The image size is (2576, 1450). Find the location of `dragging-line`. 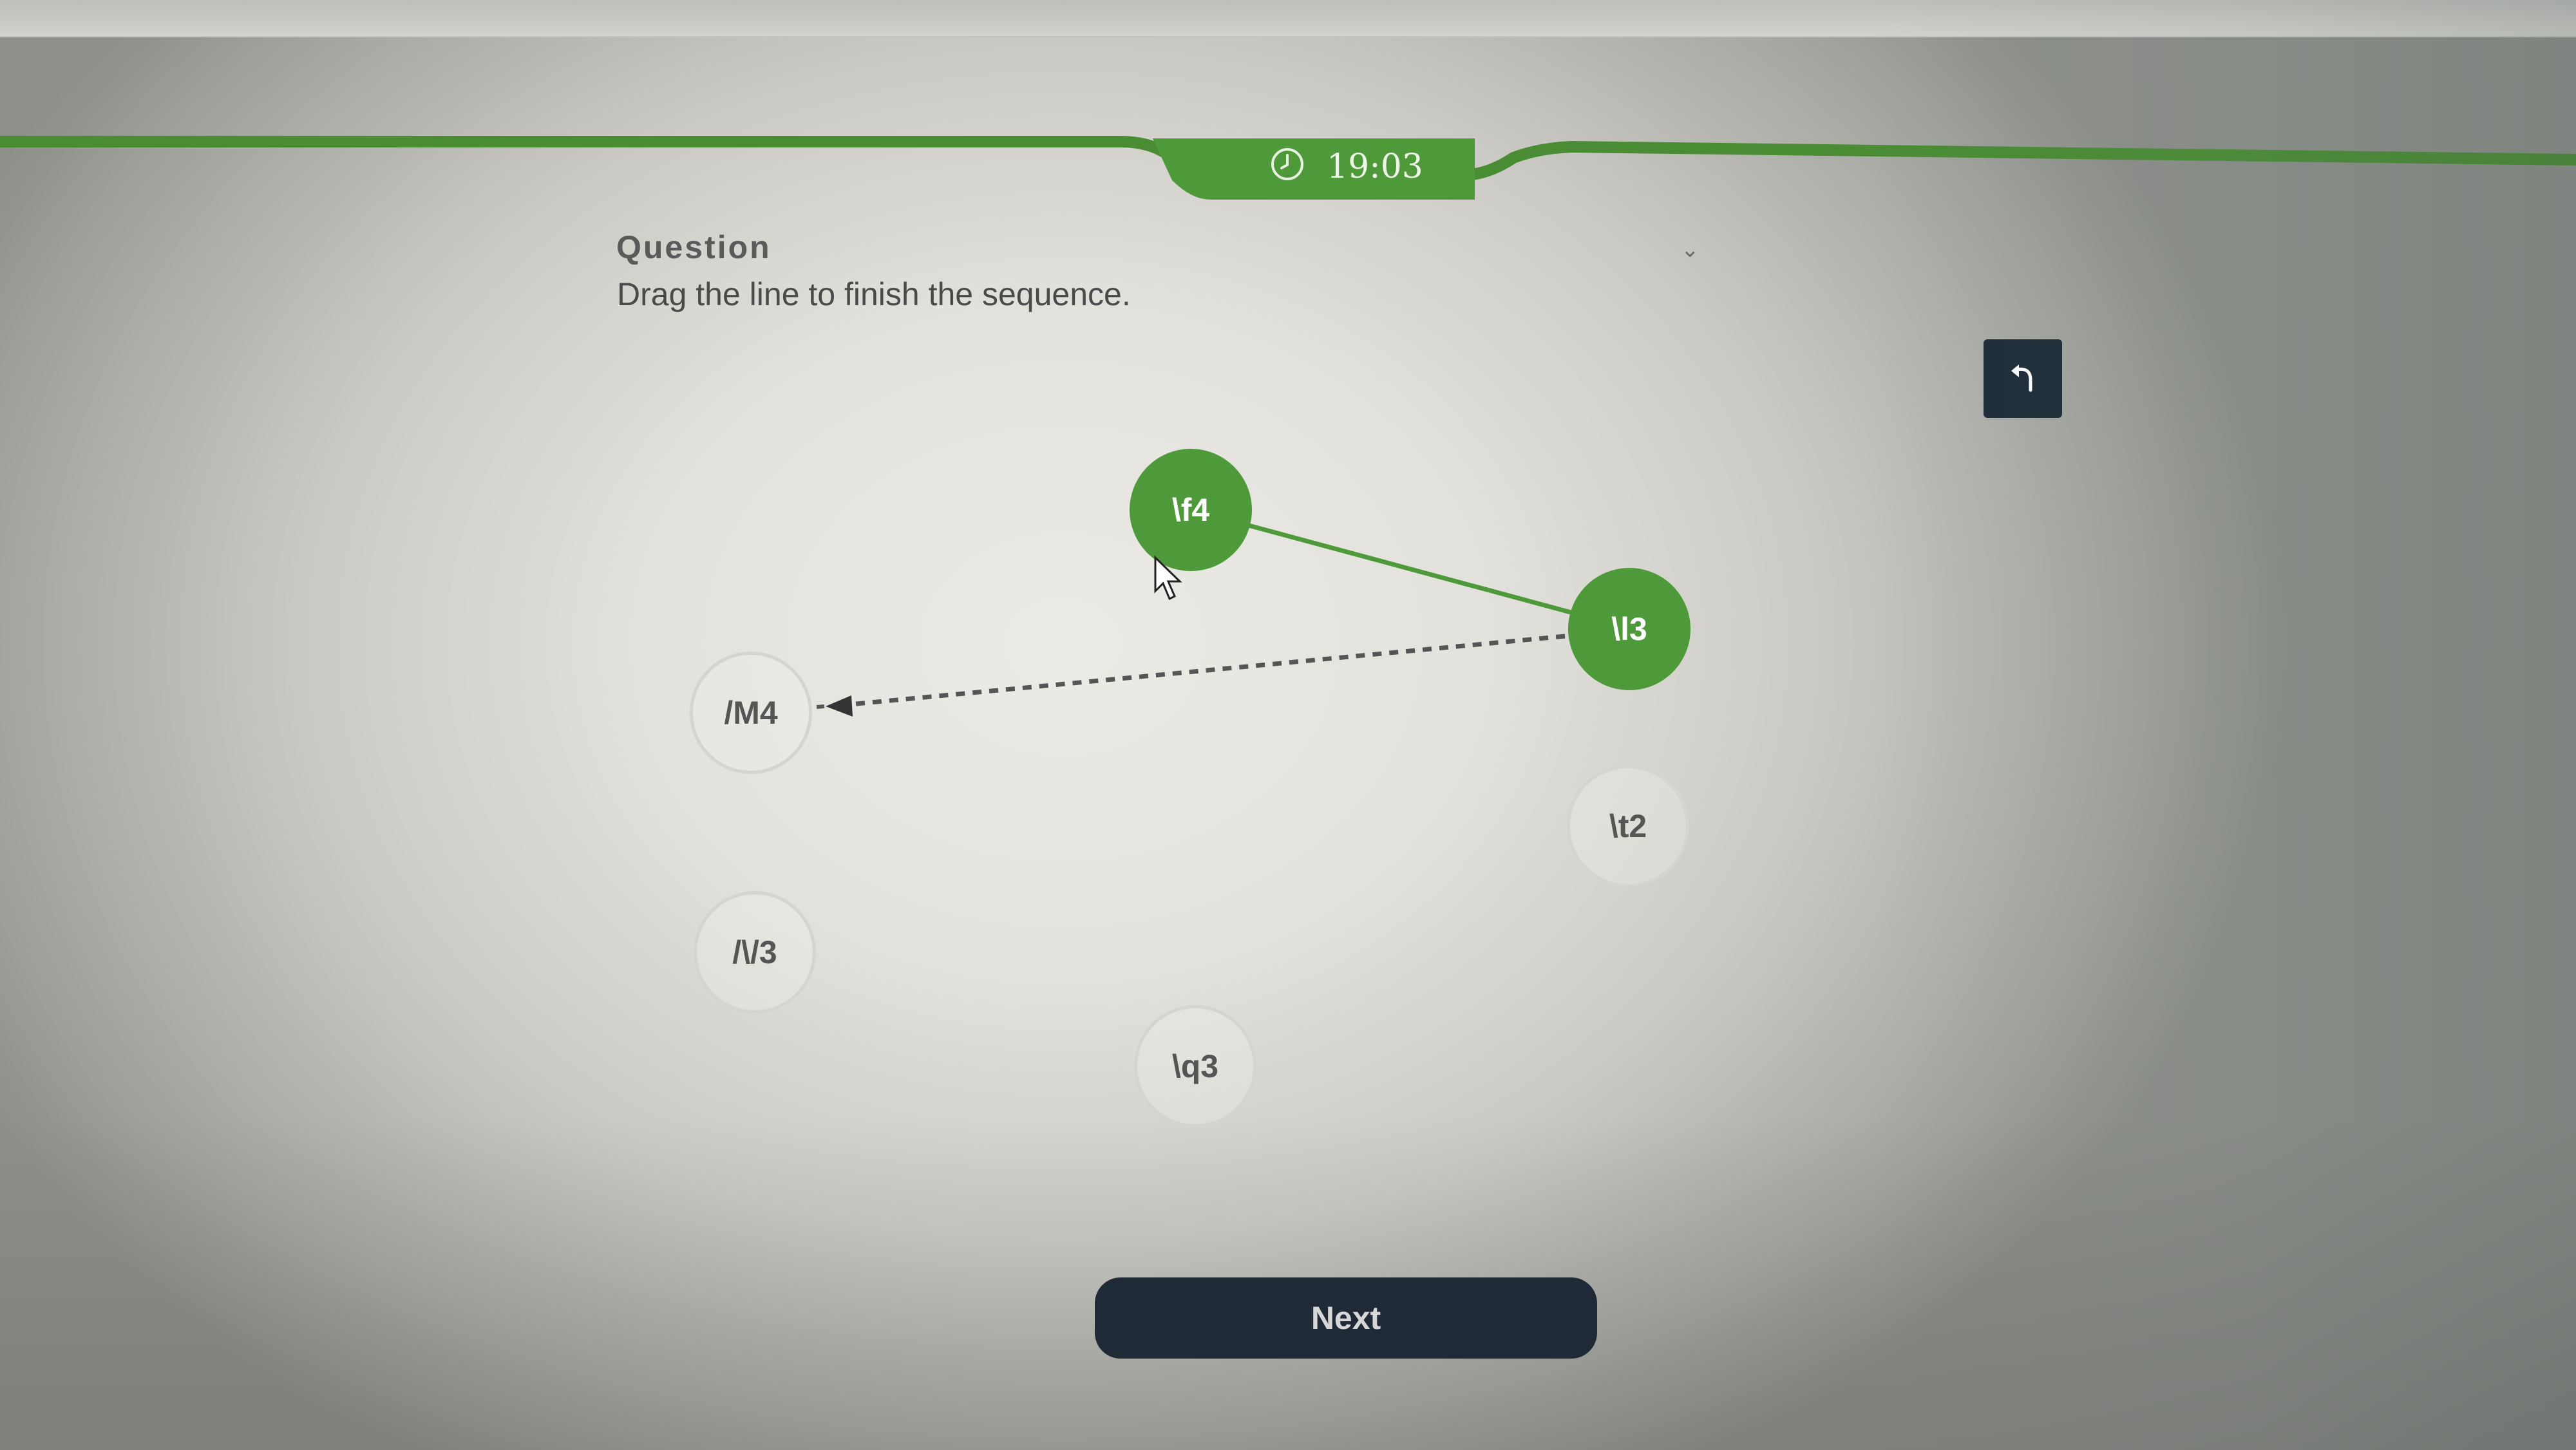

dragging-line is located at coordinates (1207, 670).